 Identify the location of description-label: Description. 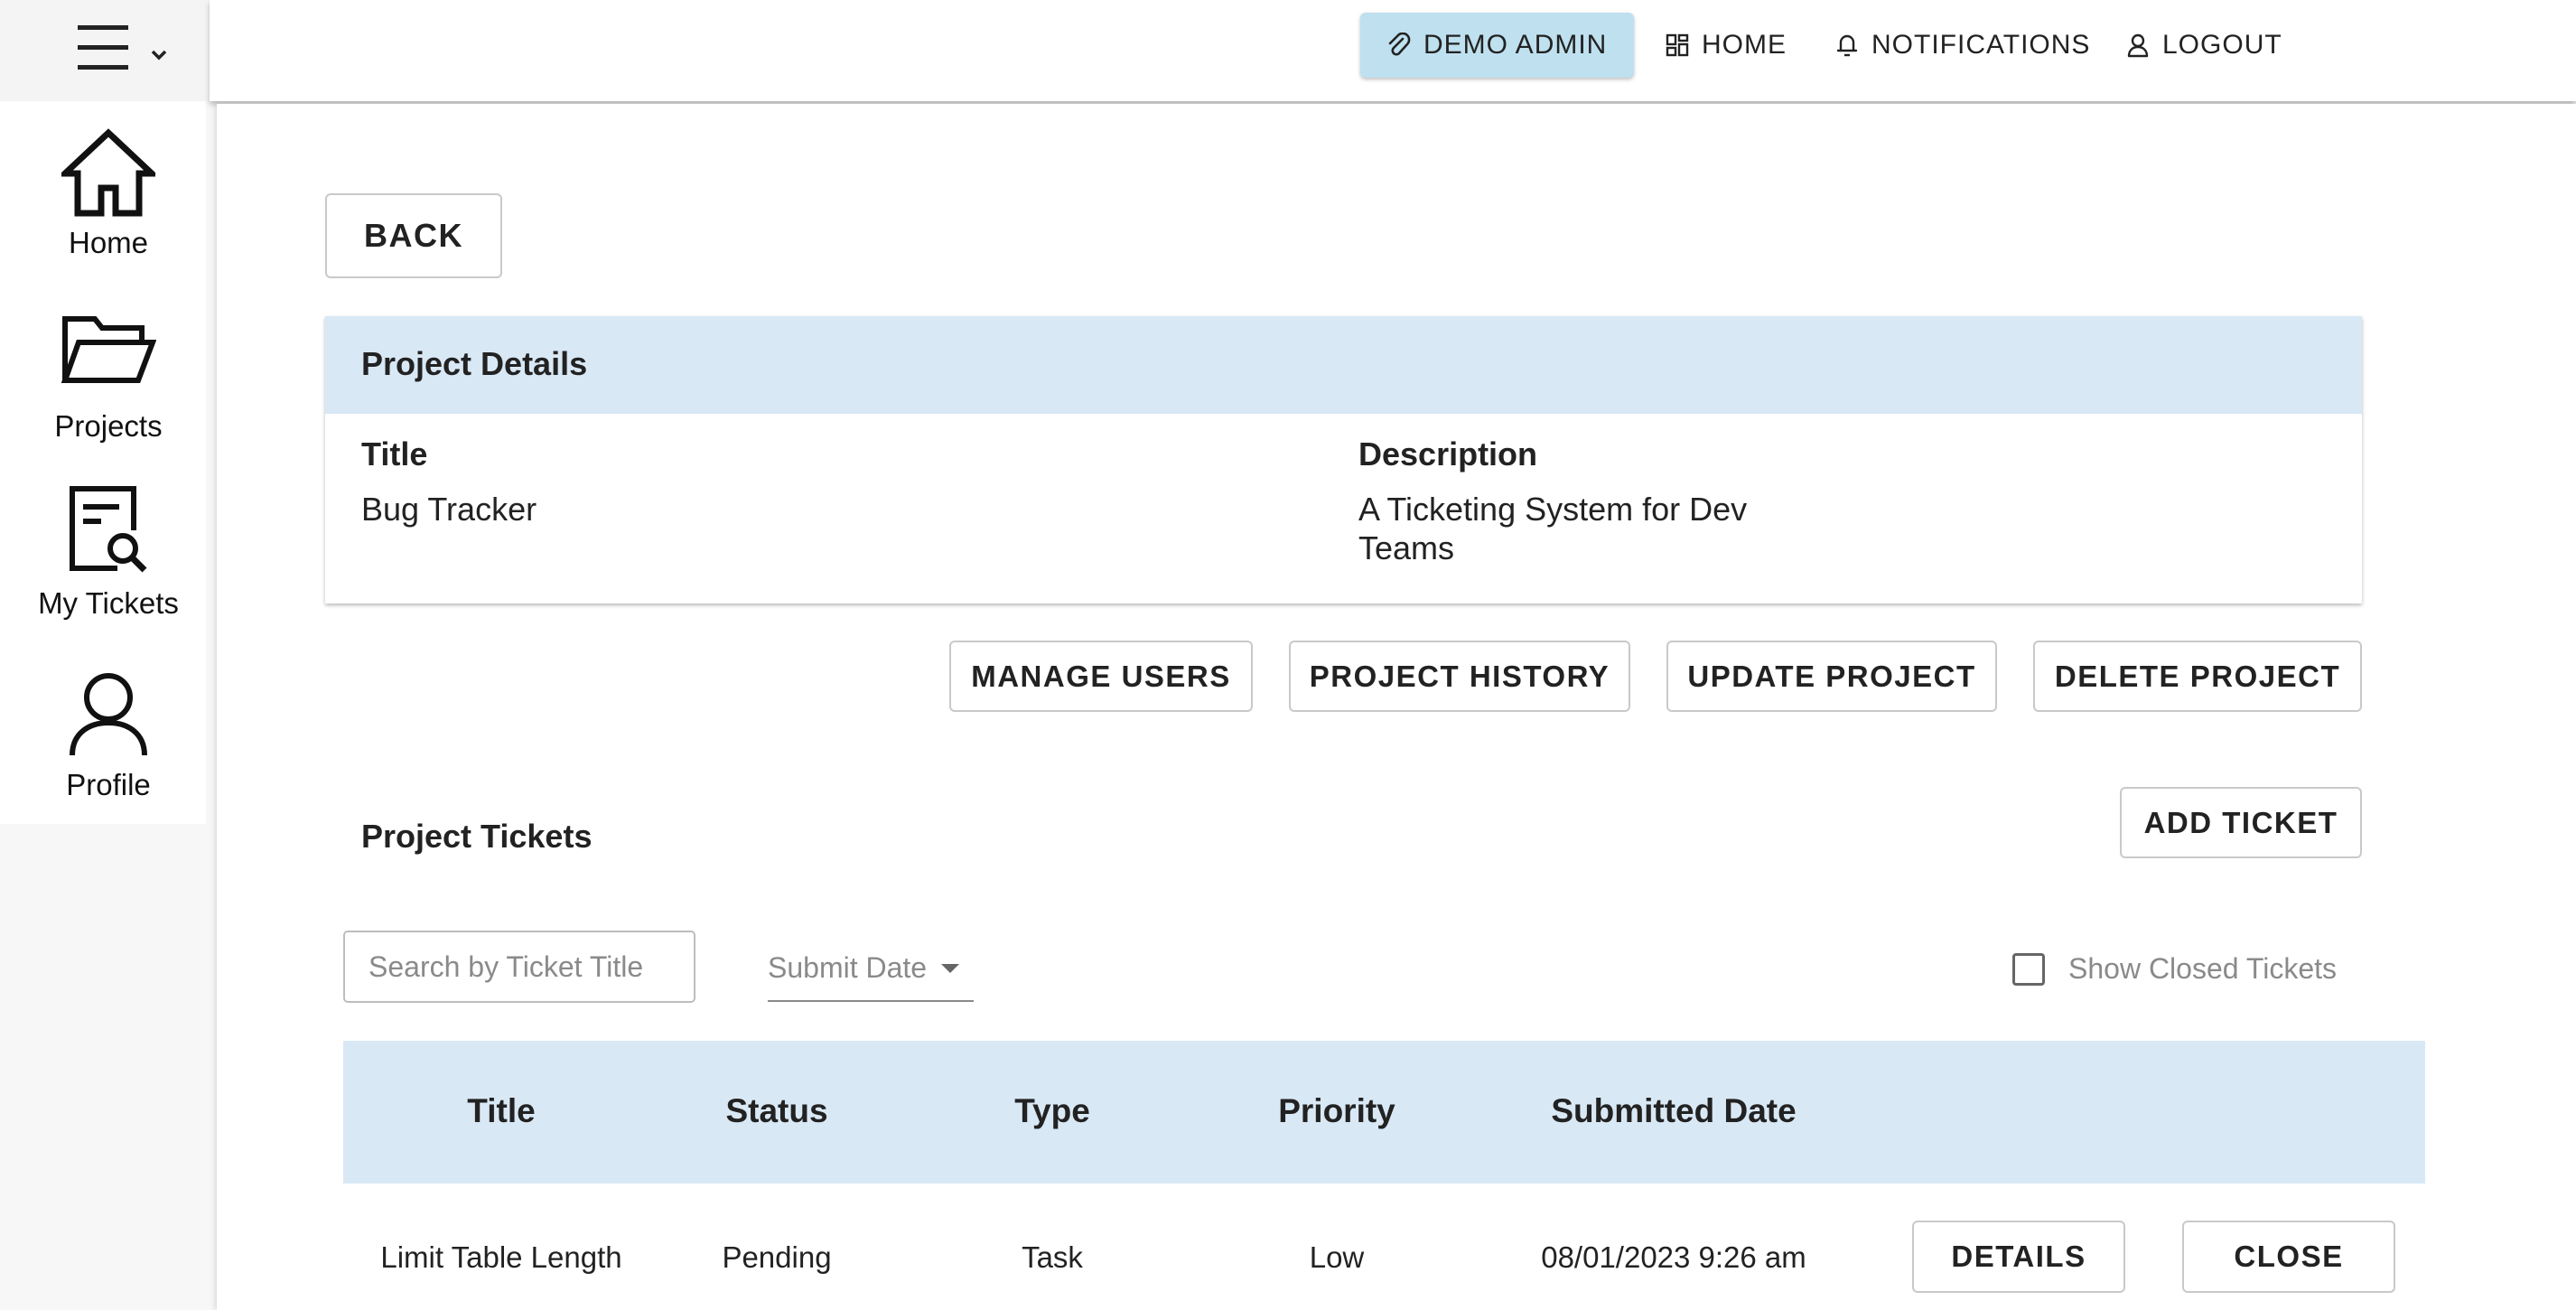
(1448, 454).